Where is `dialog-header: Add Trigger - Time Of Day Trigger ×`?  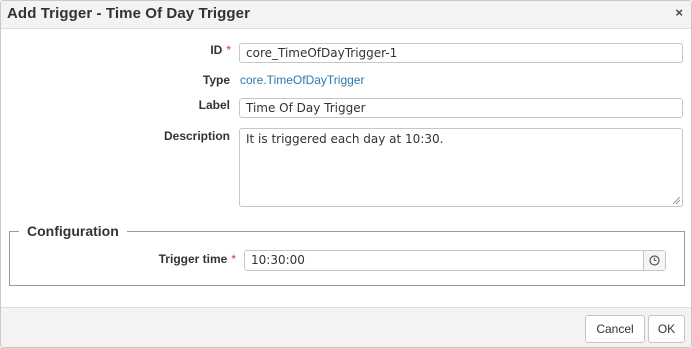
dialog-header: Add Trigger - Time Of Day Trigger × is located at coordinates (346, 15).